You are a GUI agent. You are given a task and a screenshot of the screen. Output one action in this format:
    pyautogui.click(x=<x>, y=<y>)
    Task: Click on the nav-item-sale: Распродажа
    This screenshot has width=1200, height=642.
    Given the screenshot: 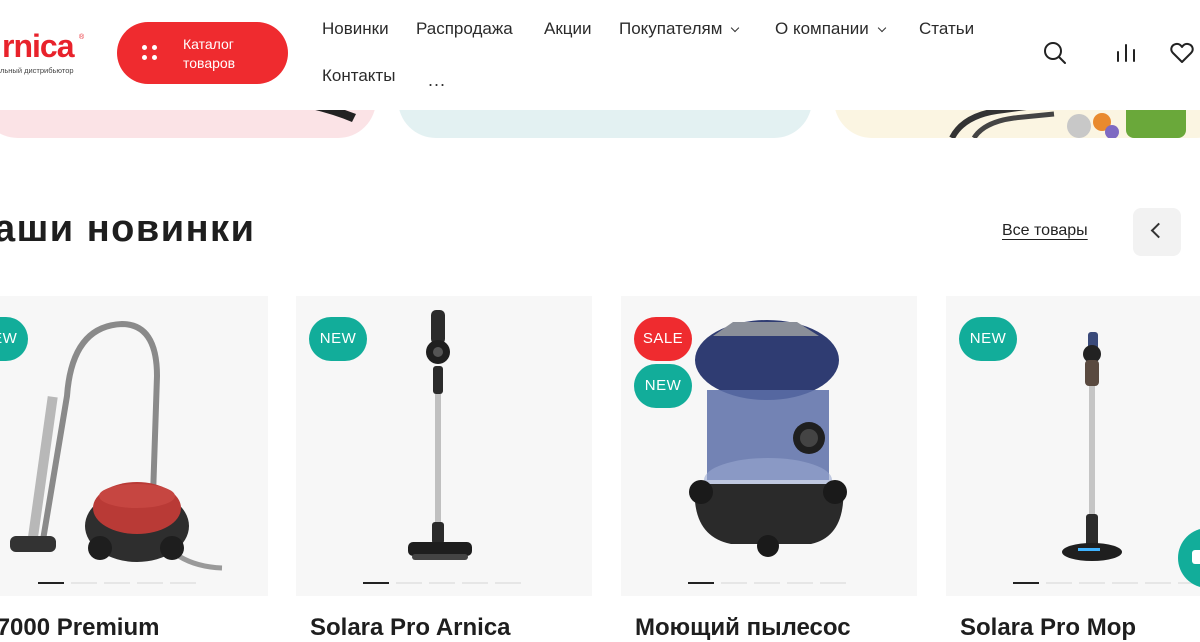 What is the action you would take?
    pyautogui.click(x=464, y=29)
    